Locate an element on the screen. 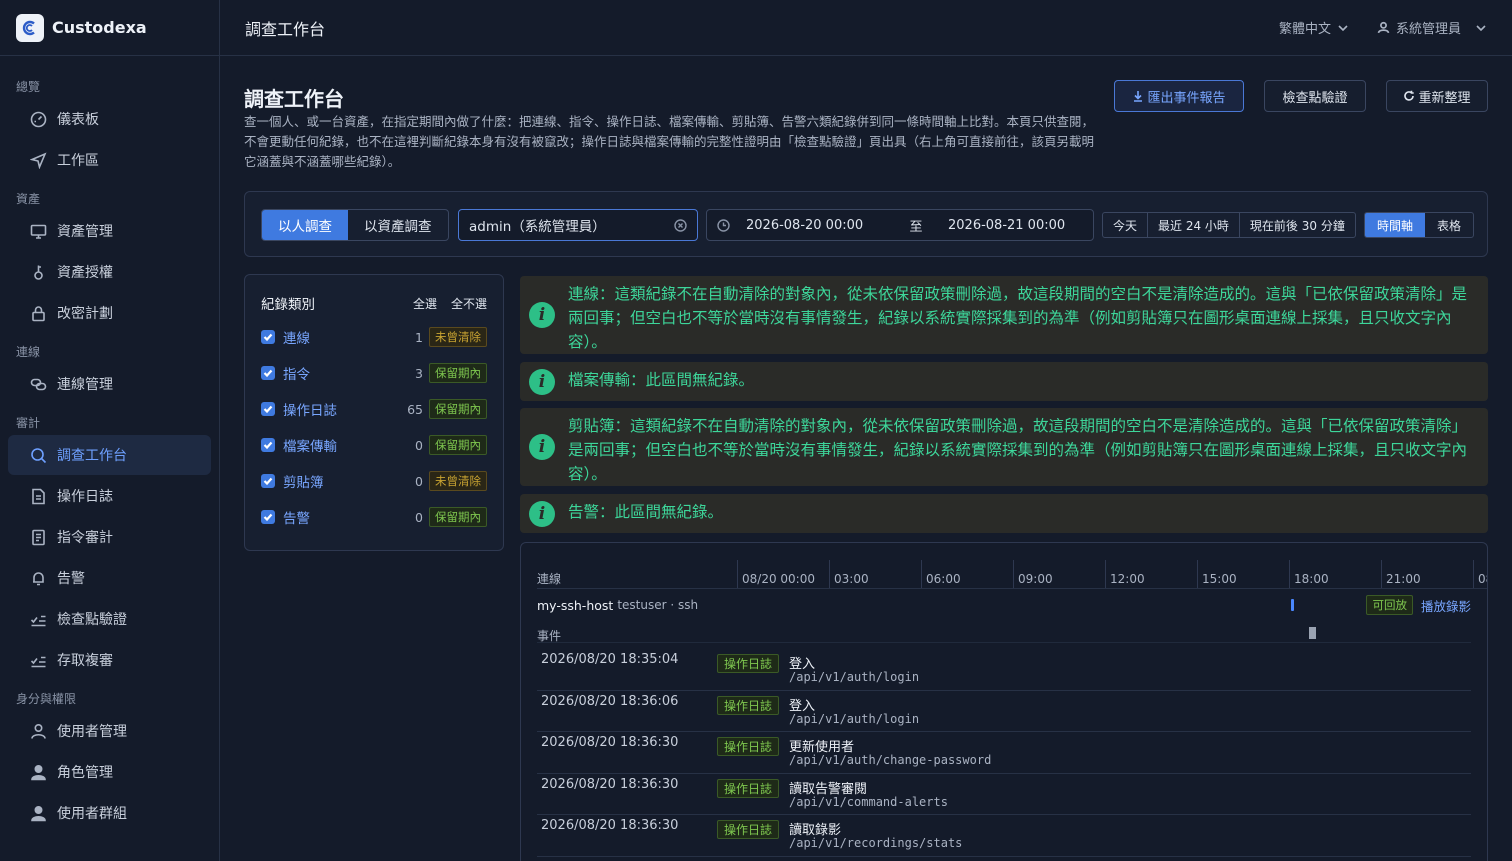 The height and width of the screenshot is (861, 1512). brand: Custodexa is located at coordinates (109, 28).